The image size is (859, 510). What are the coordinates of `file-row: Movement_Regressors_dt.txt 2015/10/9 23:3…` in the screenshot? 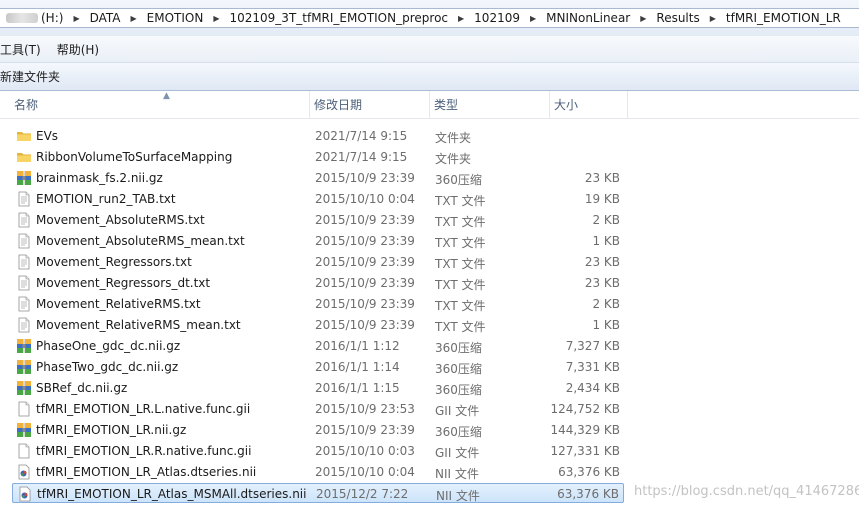 It's located at (318, 283).